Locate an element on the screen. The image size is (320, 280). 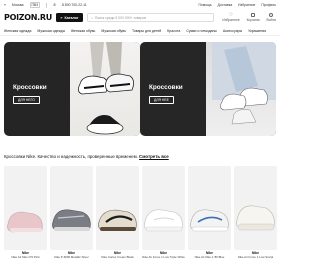
category-link: Аксессуары is located at coordinates (232, 31).